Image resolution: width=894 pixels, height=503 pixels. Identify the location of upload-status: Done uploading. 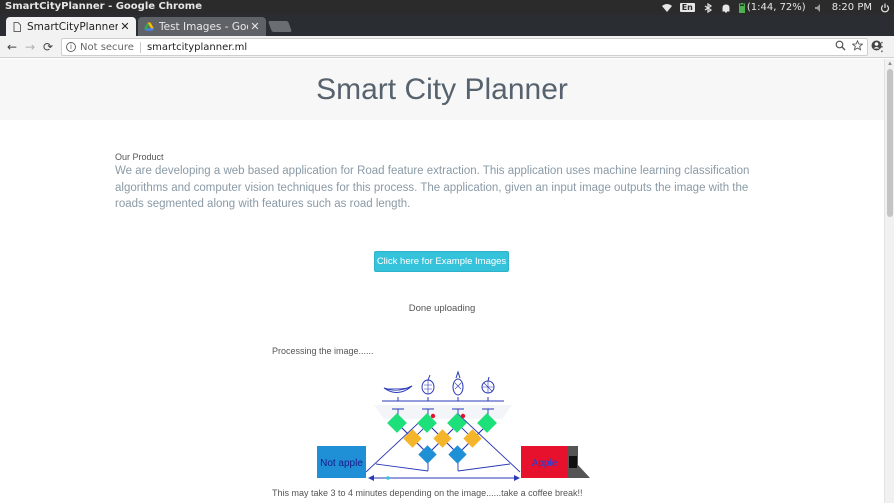
(442, 308).